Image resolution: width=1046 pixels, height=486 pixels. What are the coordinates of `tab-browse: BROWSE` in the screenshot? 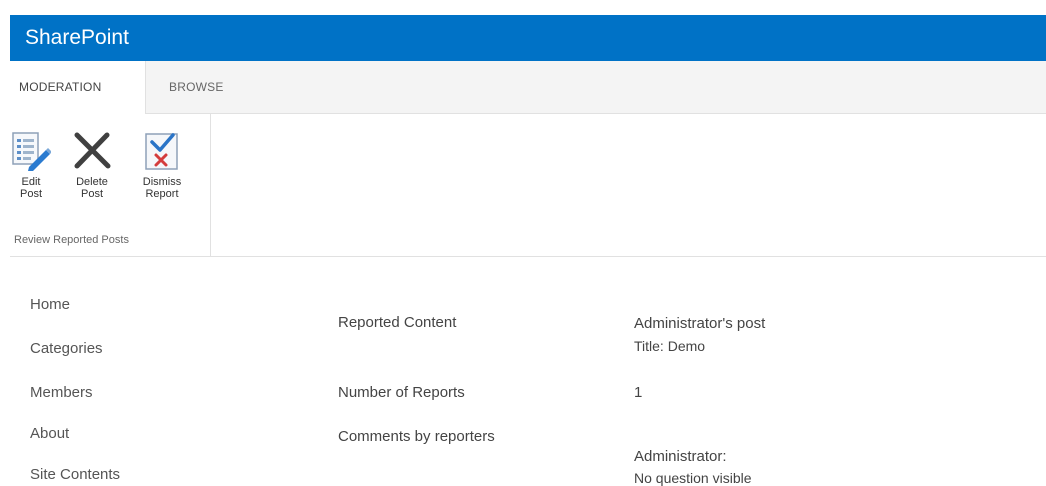 It's located at (196, 87).